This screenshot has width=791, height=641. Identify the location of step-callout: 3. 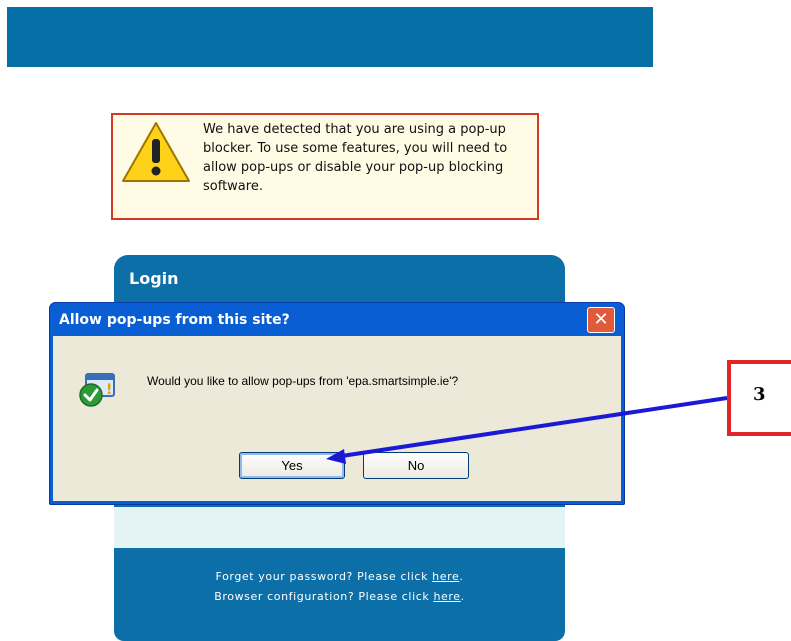
(759, 398).